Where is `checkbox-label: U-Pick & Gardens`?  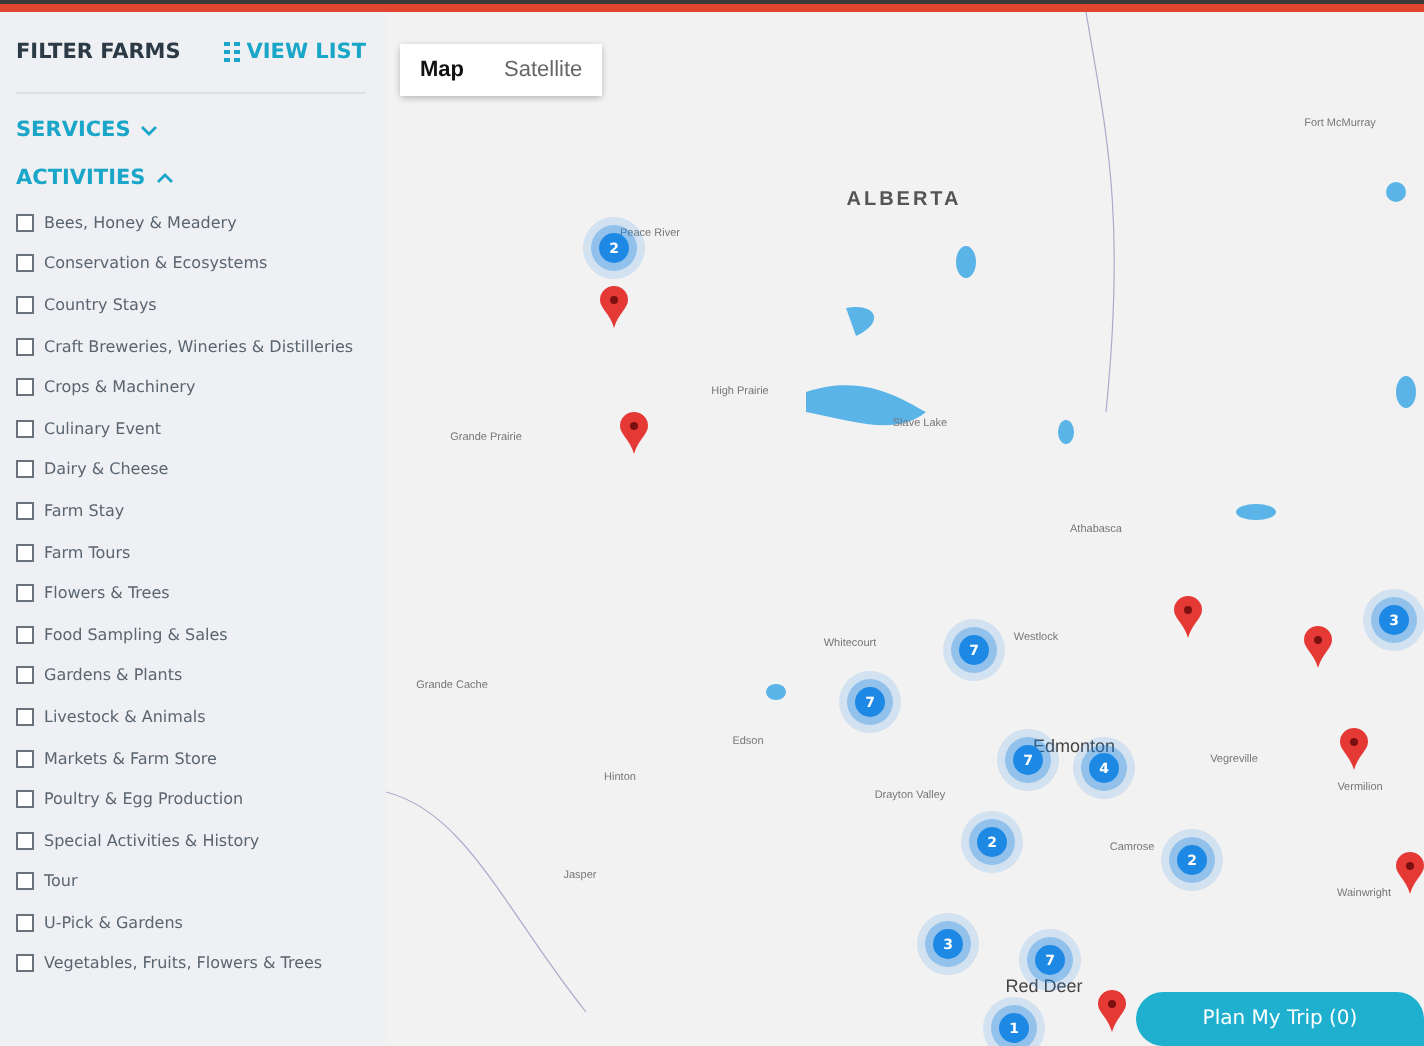 checkbox-label: U-Pick & Gardens is located at coordinates (113, 922).